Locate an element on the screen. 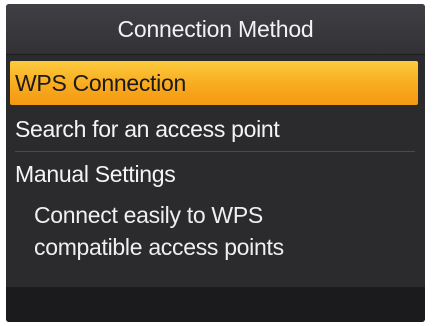 Image resolution: width=433 pixels, height=326 pixels. description-line-1: Connect easily to WPS is located at coordinates (148, 215).